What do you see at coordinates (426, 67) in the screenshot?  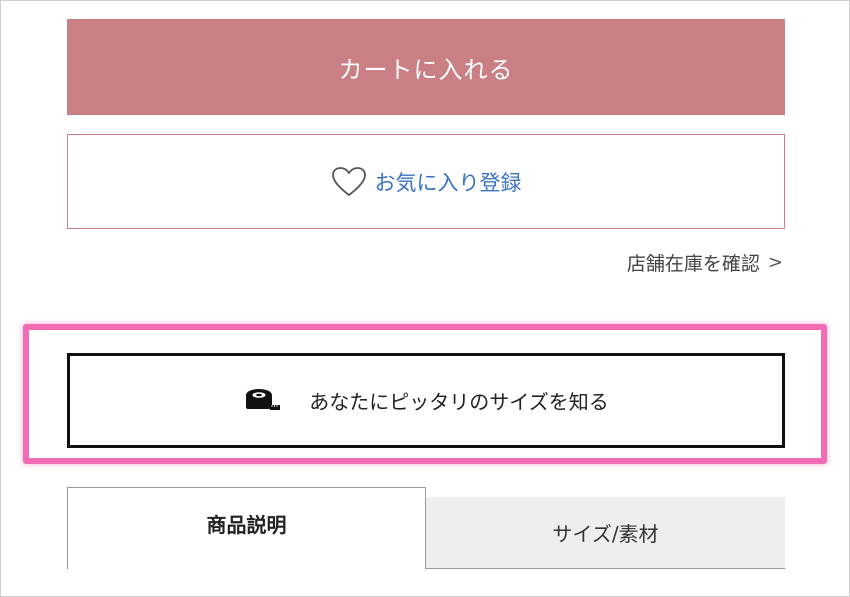 I see `add-to-cart-button: カートに入れる` at bounding box center [426, 67].